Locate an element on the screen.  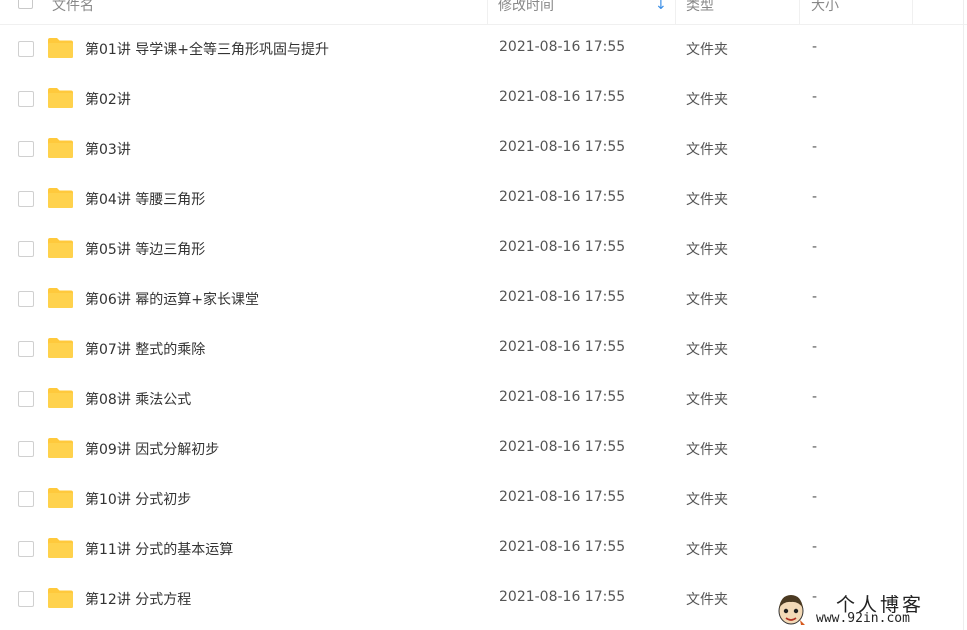
column-header-type: 类型 is located at coordinates (700, 12).